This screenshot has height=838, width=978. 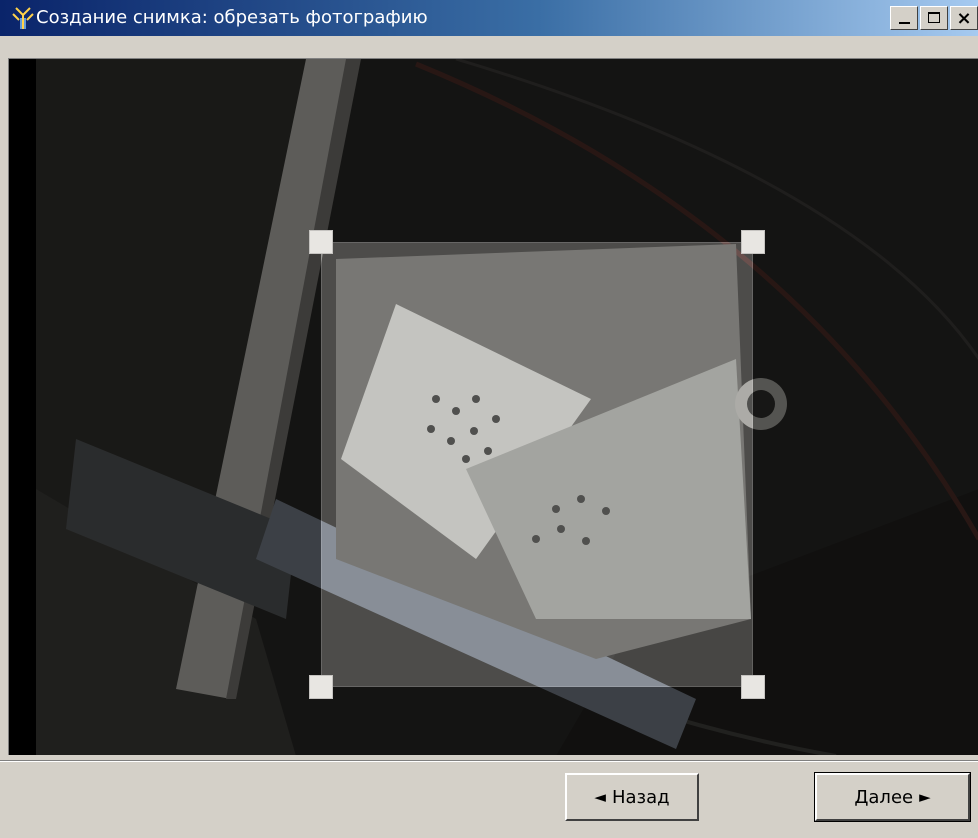 What do you see at coordinates (23, 18) in the screenshot?
I see `app-antenna-icon` at bounding box center [23, 18].